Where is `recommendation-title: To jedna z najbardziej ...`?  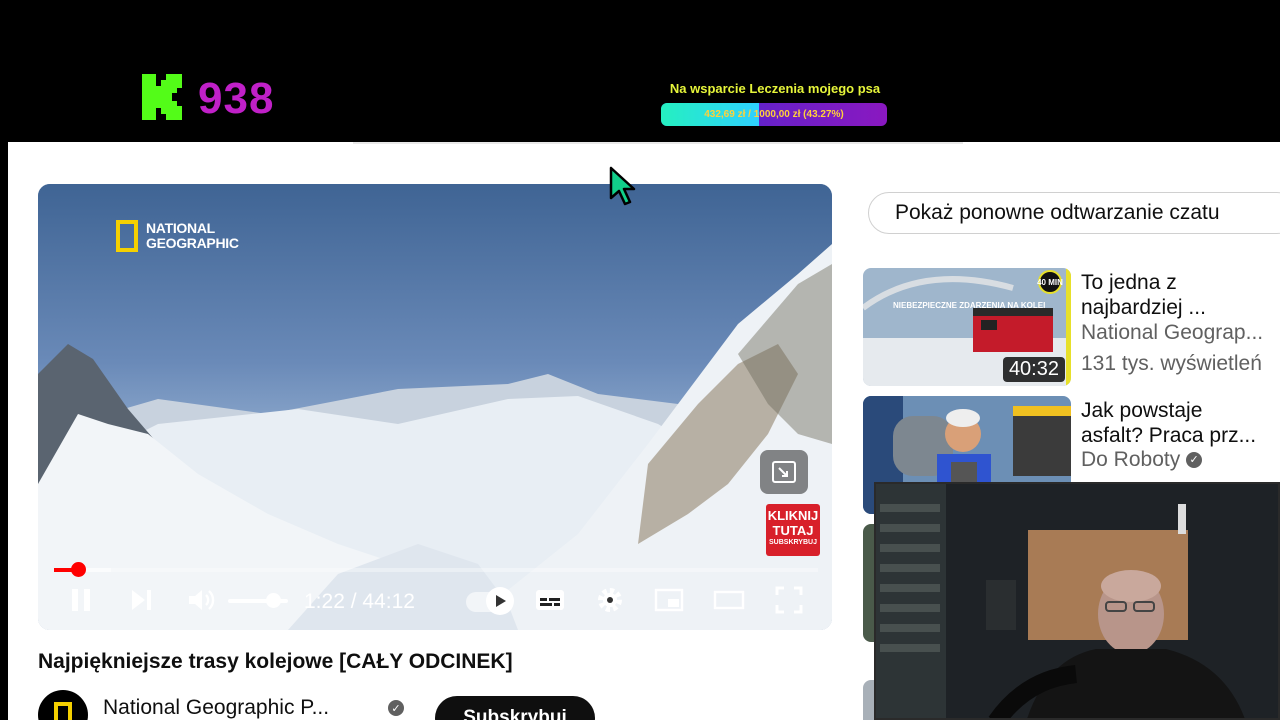 recommendation-title: To jedna z najbardziej ... is located at coordinates (1180, 295).